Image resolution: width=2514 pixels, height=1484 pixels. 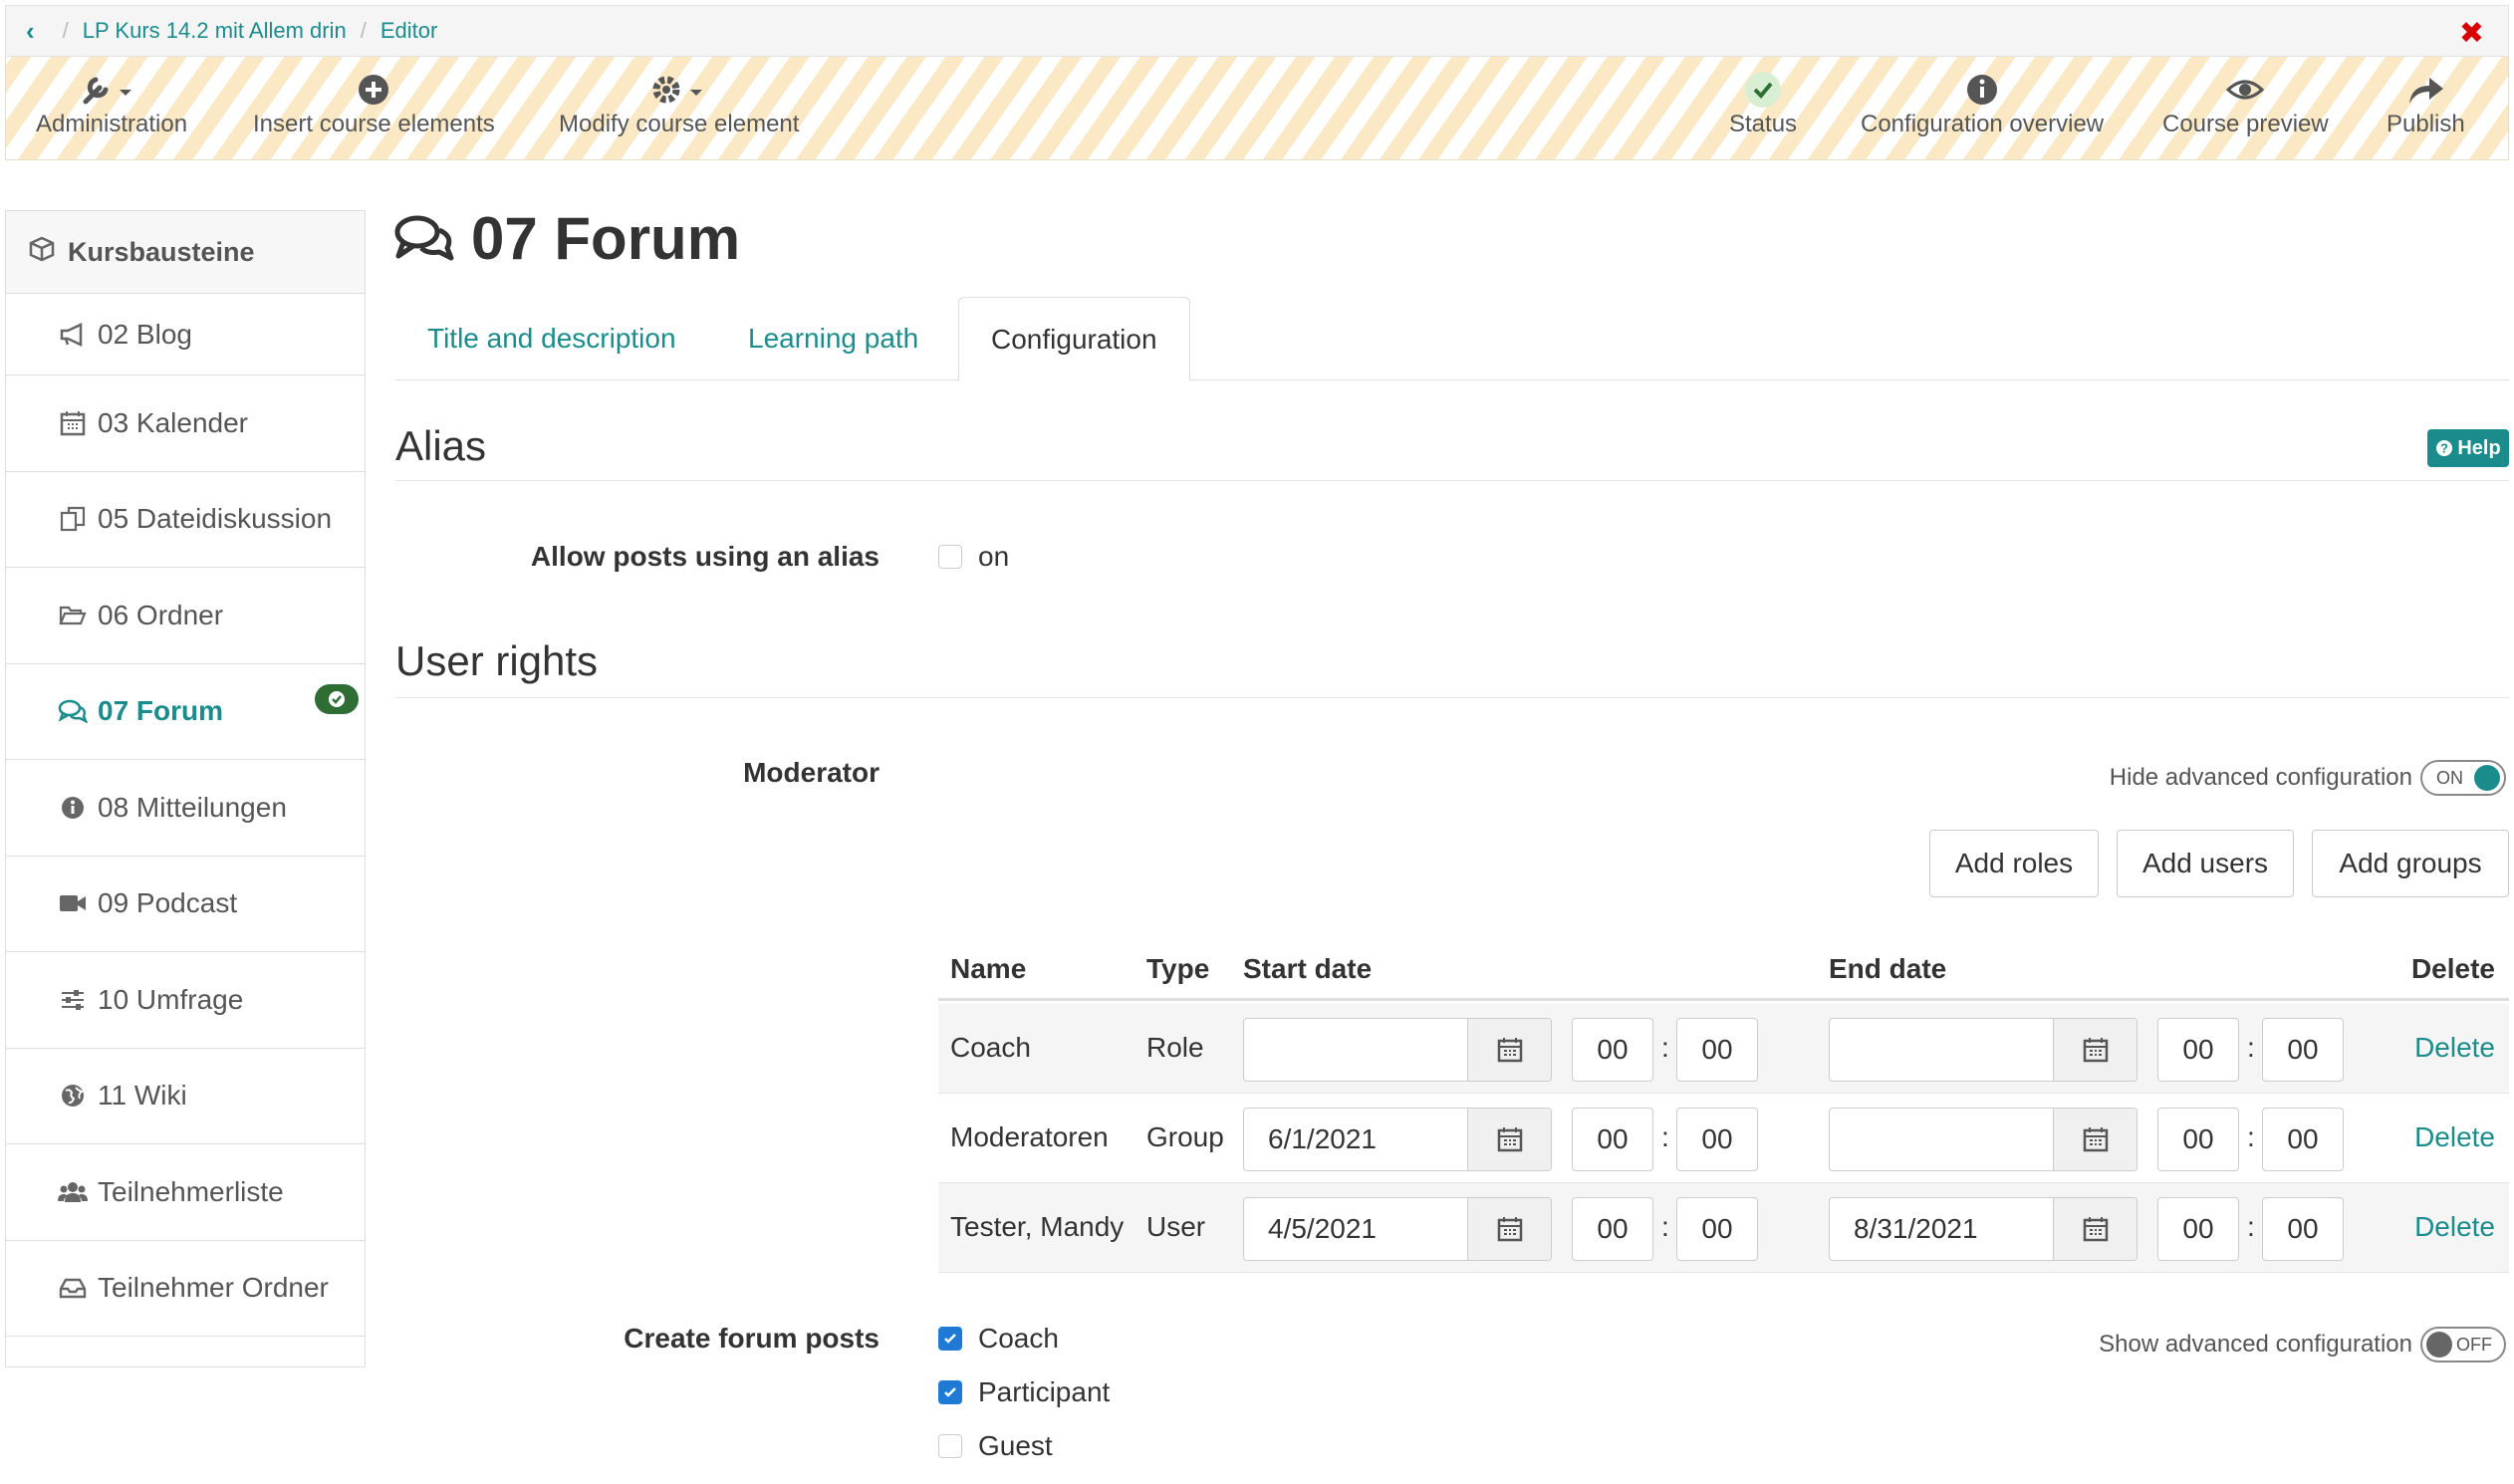 What do you see at coordinates (2014, 863) in the screenshot?
I see `add-roles-button: Add roles` at bounding box center [2014, 863].